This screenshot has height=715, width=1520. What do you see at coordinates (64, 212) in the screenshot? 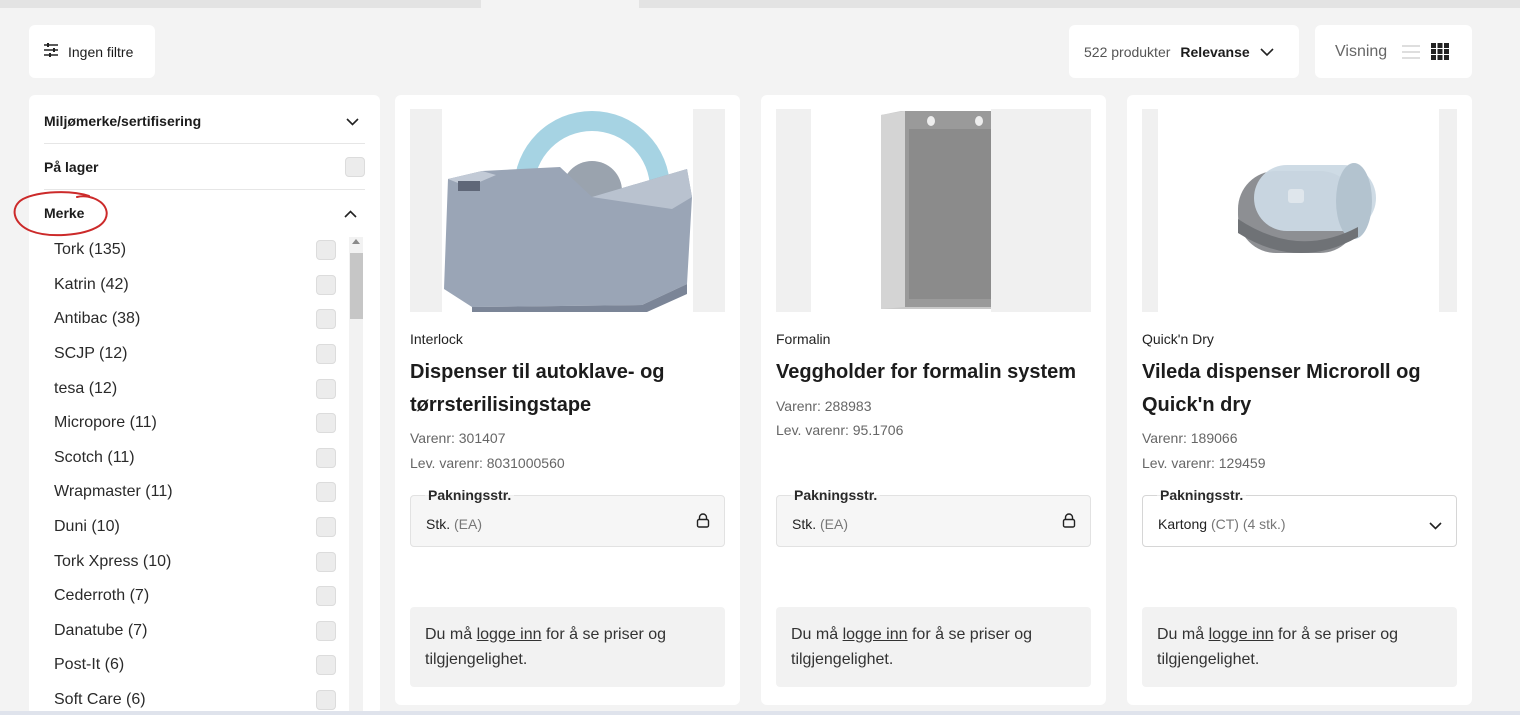
I see `filter-section-label: Merke` at bounding box center [64, 212].